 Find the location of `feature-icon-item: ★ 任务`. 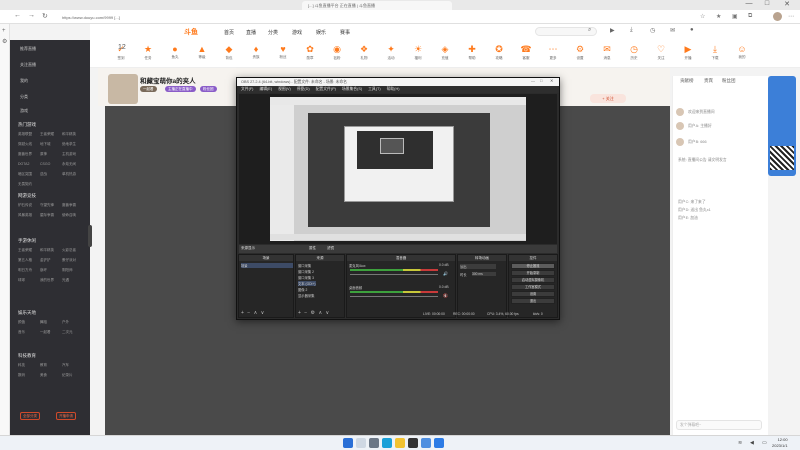

feature-icon-item: ★ 任务 is located at coordinates (148, 52).